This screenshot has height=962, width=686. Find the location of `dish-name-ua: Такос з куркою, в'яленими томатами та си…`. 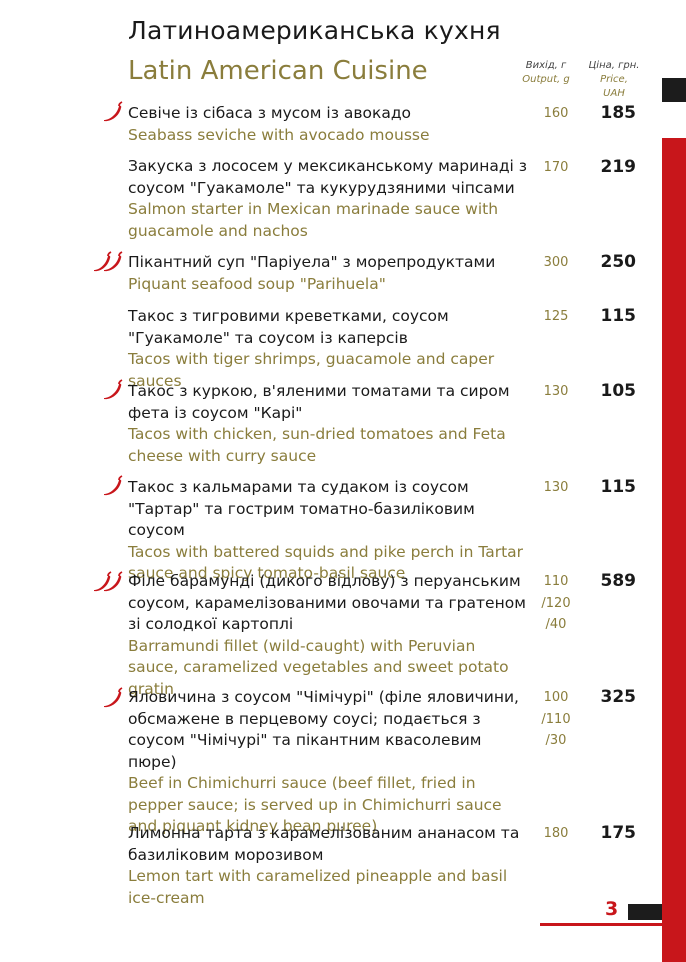

dish-name-ua: Такос з куркою, в'яленими томатами та си… is located at coordinates (319, 402).